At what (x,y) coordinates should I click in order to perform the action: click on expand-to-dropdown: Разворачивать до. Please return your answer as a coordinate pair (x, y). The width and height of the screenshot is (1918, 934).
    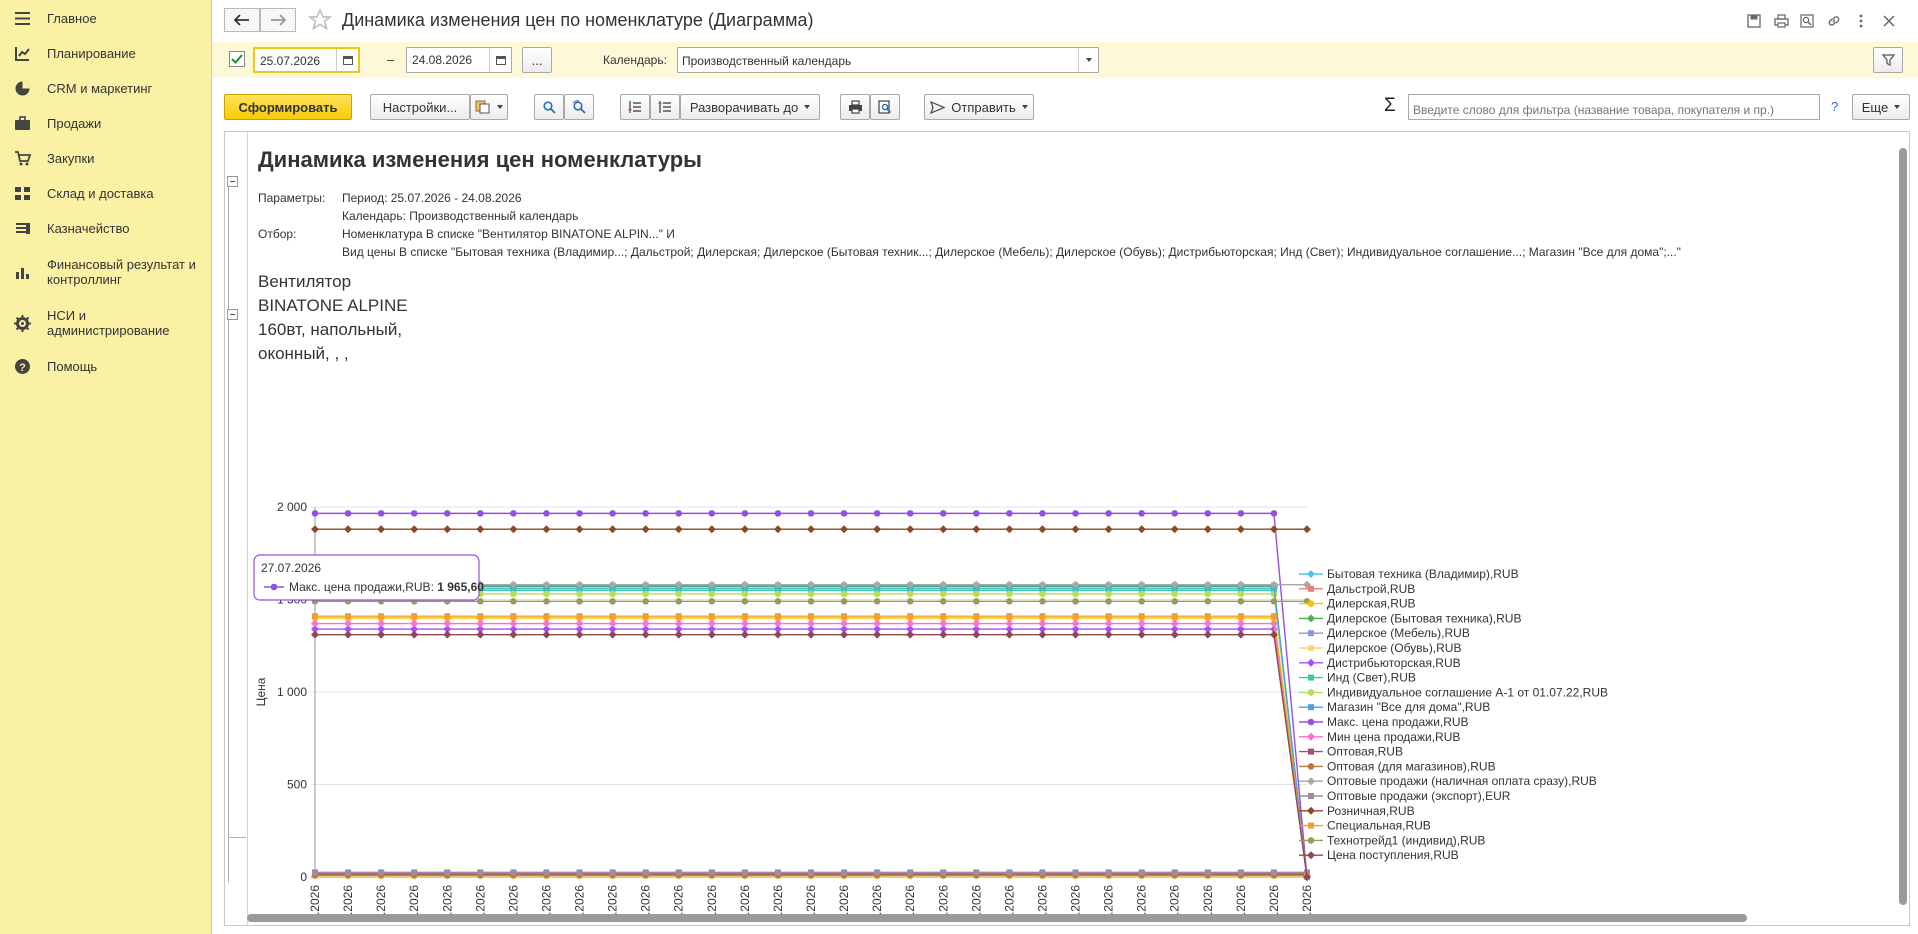
    Looking at the image, I should click on (750, 107).